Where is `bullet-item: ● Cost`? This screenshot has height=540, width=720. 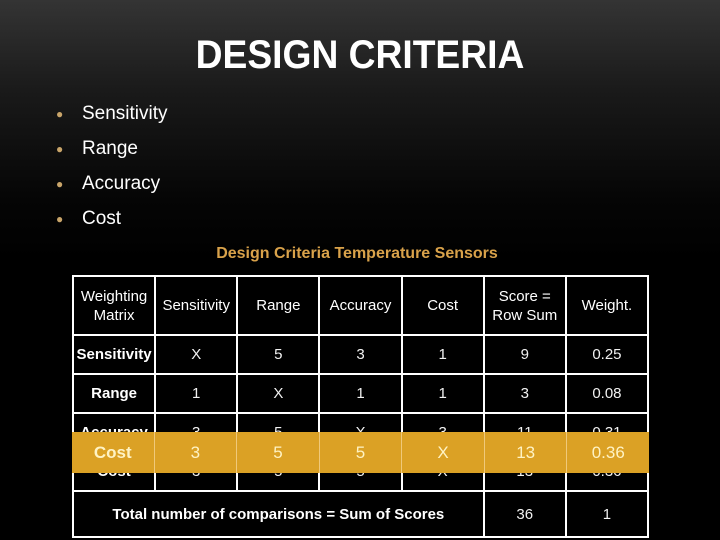
bullet-item: ● Cost is located at coordinates (112, 218).